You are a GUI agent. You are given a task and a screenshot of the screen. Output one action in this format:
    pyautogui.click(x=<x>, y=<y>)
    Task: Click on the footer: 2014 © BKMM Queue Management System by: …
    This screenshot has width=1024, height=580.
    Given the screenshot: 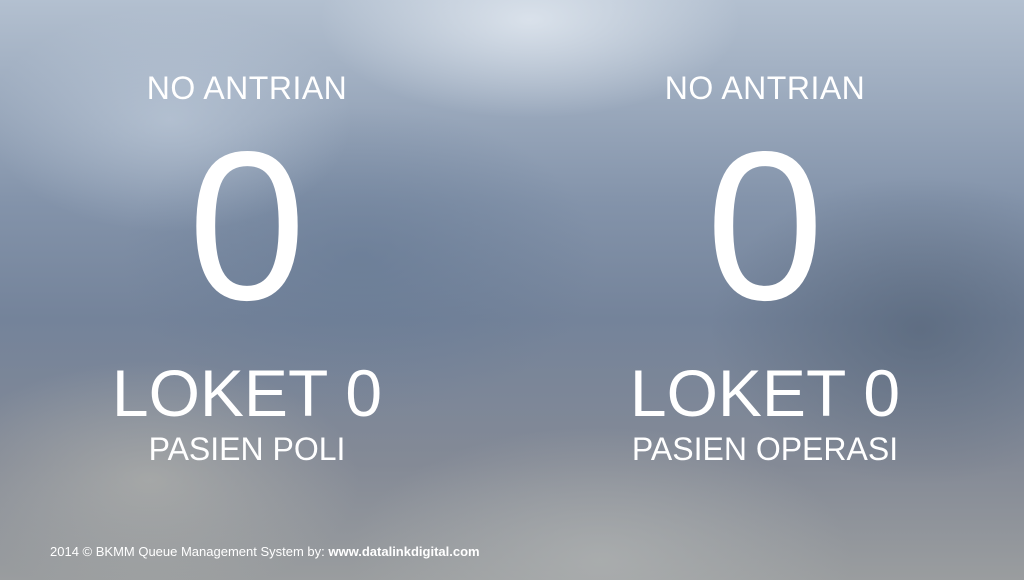 What is the action you would take?
    pyautogui.click(x=265, y=551)
    